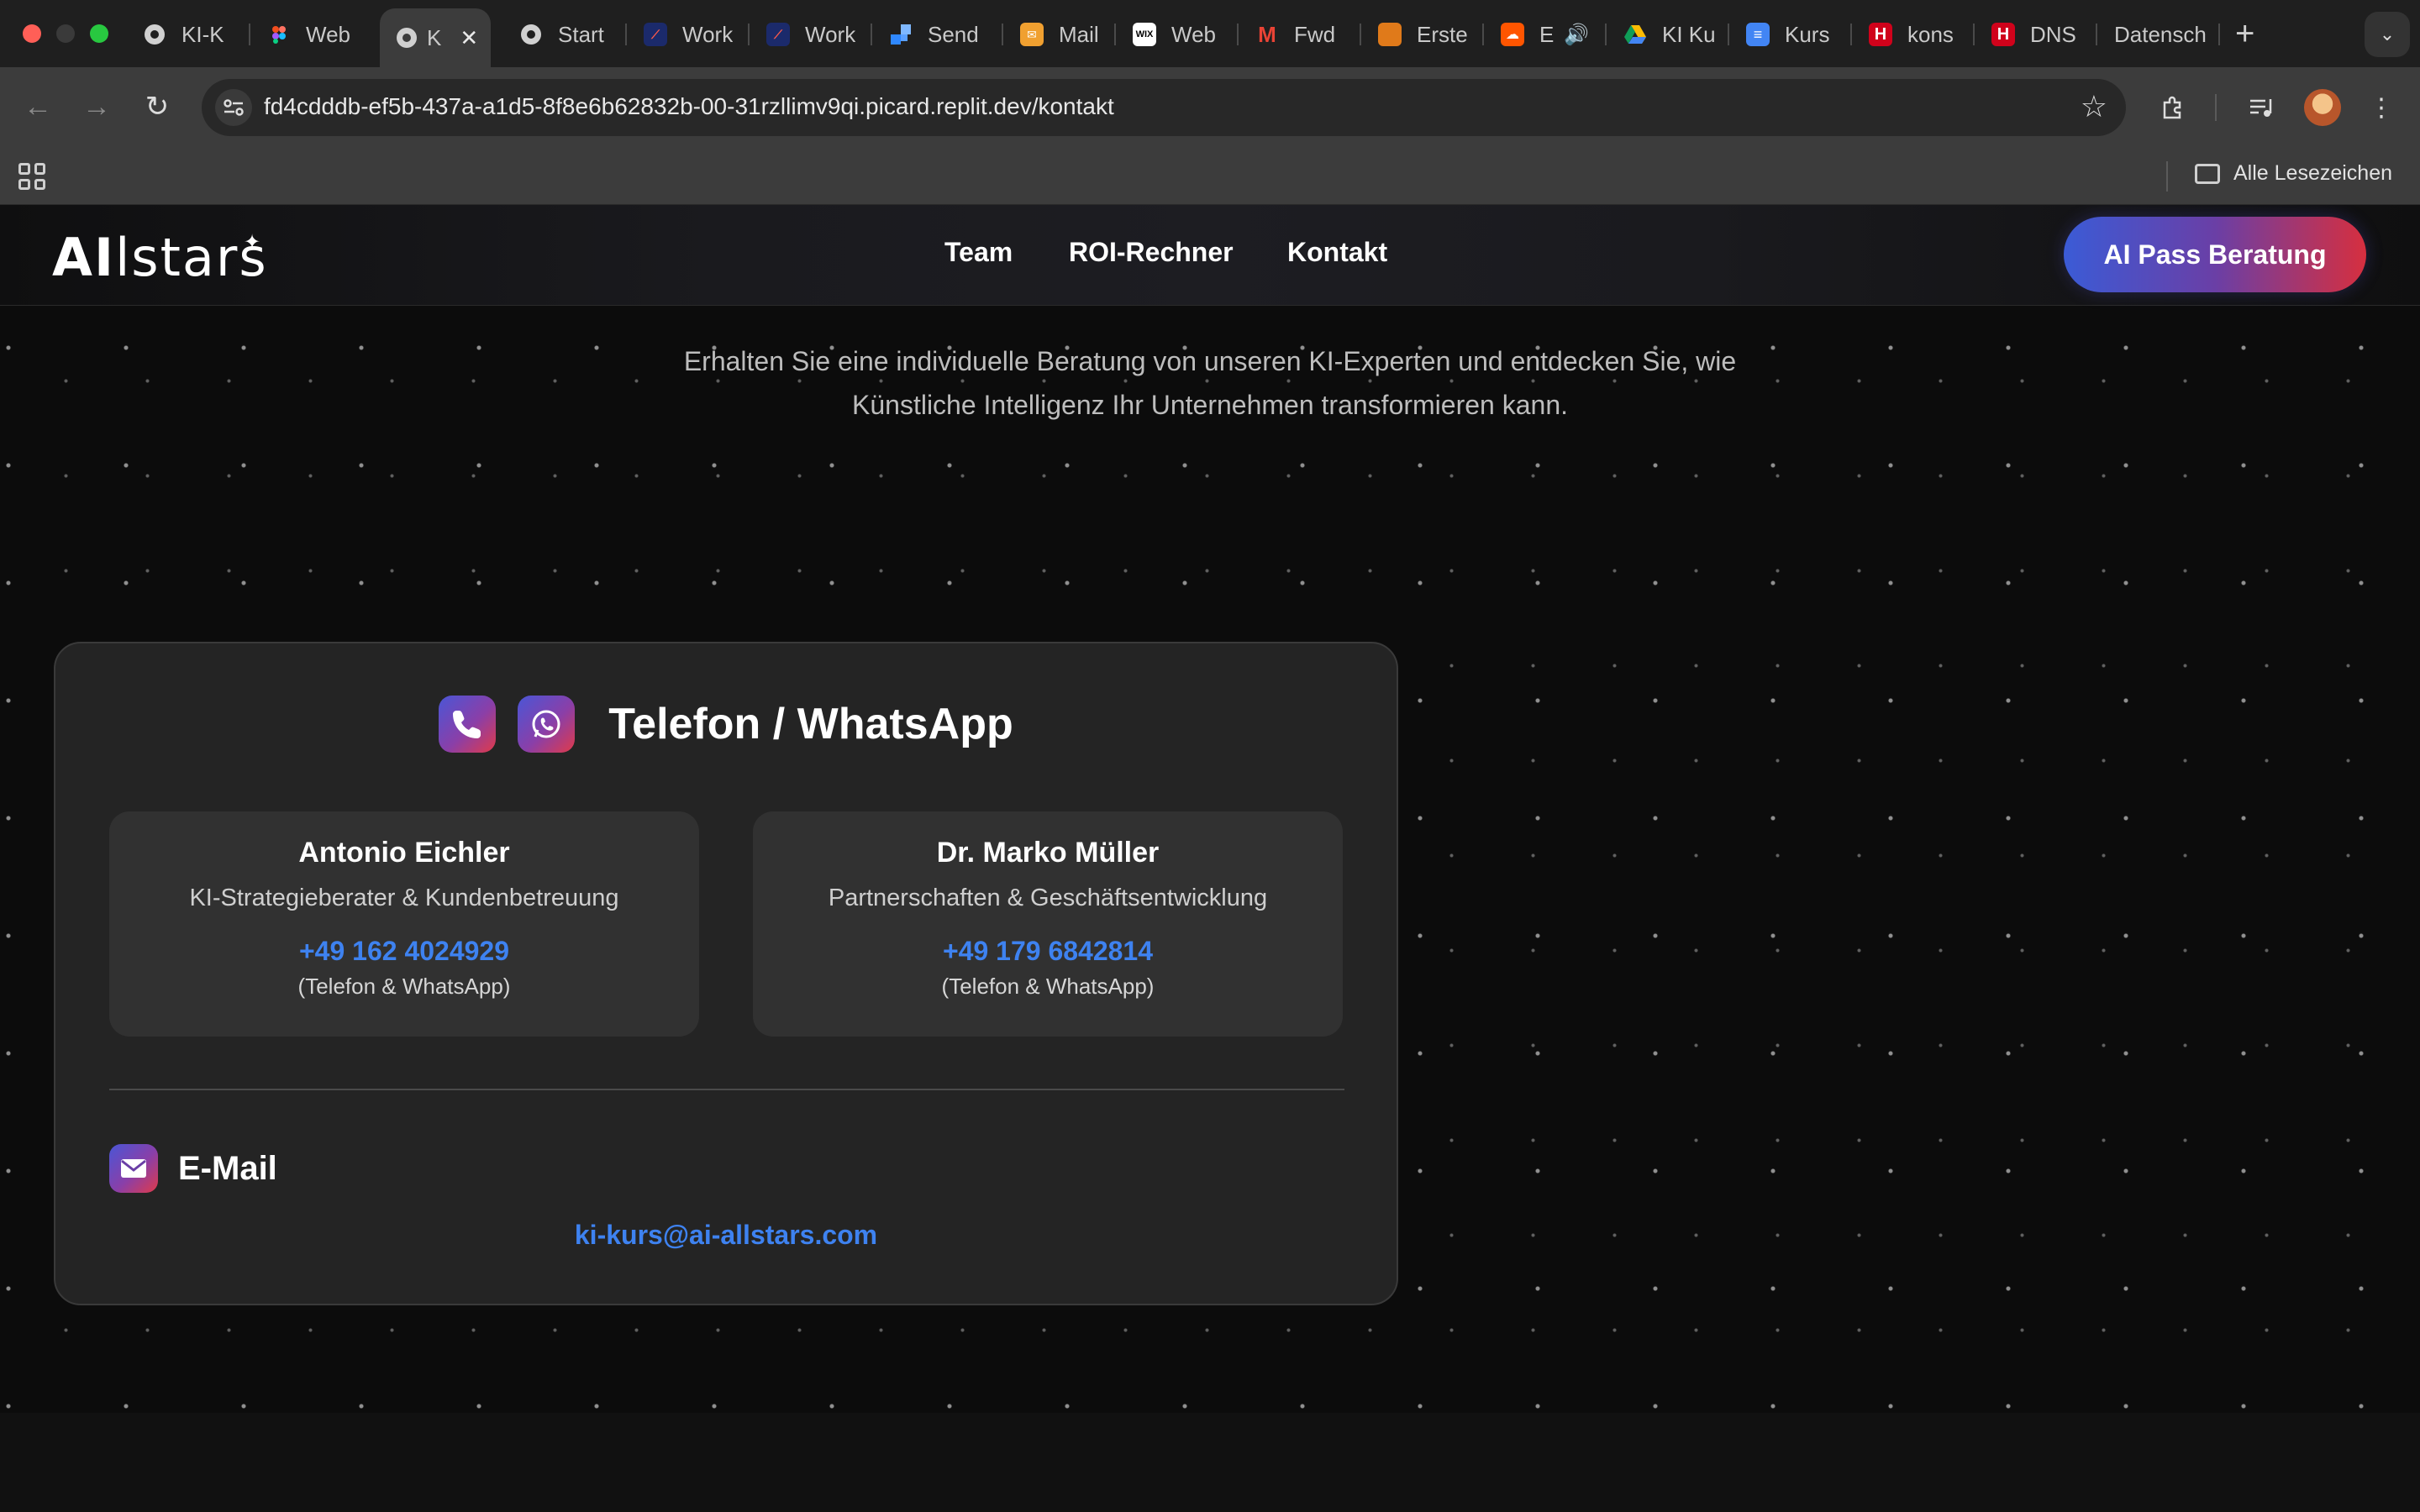 The height and width of the screenshot is (1512, 2420). I want to click on person-role: Partnerschaften & Geschäftsentwicklung, so click(1048, 898).